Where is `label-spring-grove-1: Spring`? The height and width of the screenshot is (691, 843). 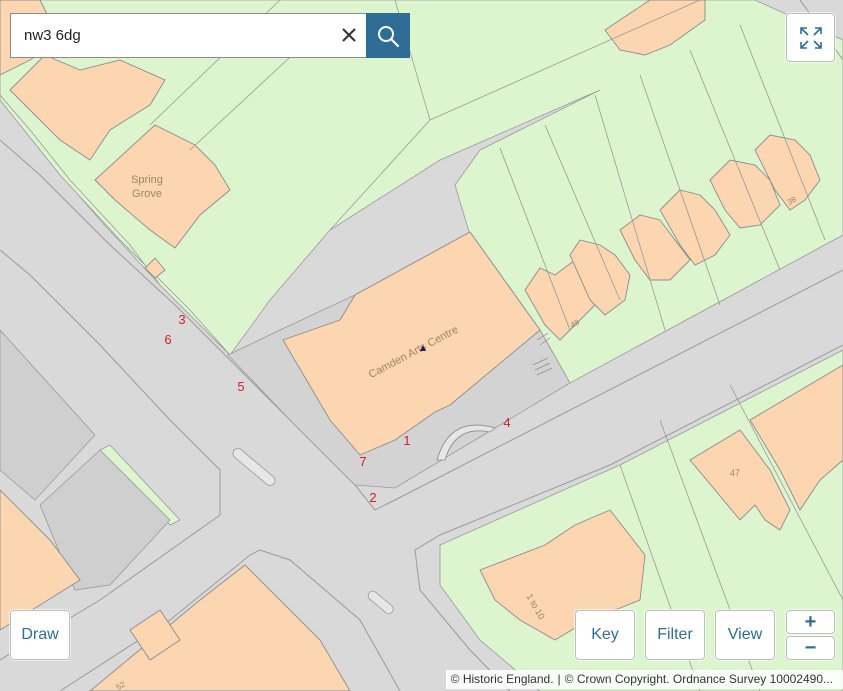
label-spring-grove-1: Spring is located at coordinates (147, 180).